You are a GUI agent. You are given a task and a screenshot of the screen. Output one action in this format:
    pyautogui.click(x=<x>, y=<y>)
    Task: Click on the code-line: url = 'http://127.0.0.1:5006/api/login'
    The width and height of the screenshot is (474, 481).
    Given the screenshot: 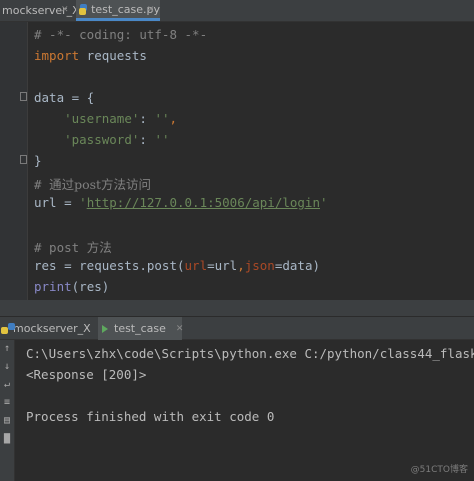 What is the action you would take?
    pyautogui.click(x=181, y=202)
    